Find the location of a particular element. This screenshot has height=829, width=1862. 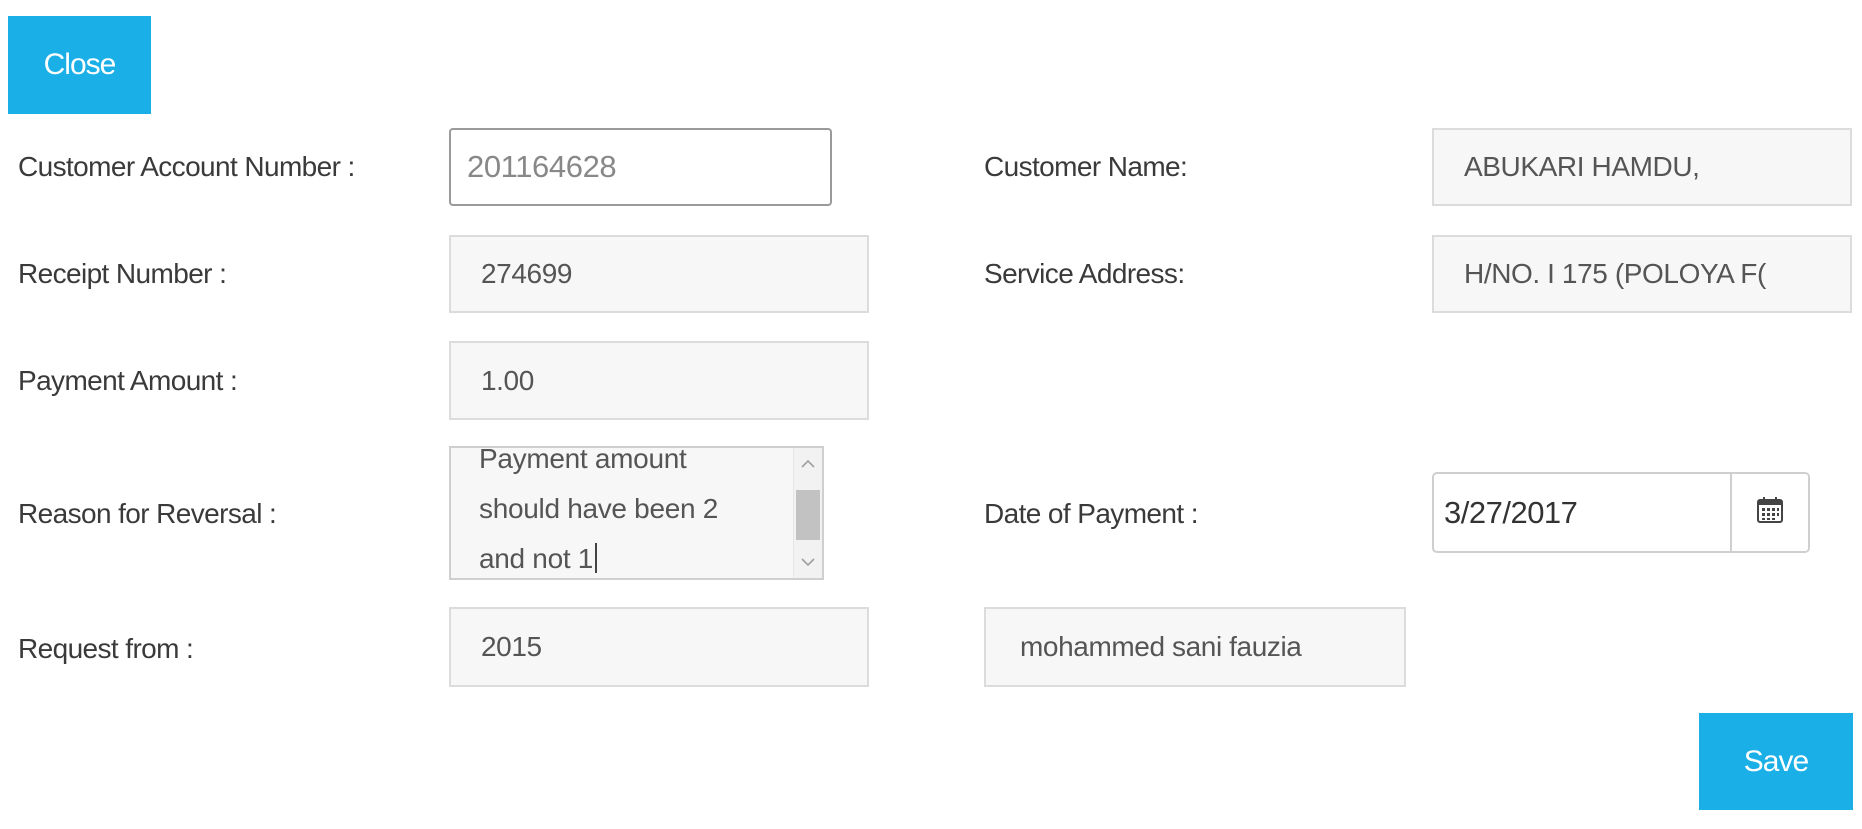

account-number-label: Customer Account Number : is located at coordinates (186, 166).